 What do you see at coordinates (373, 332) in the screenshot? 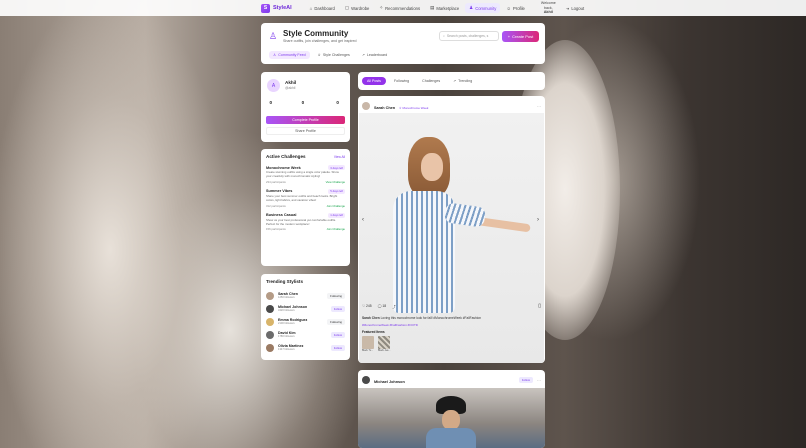
I see `featured-items-title: Featured Items` at bounding box center [373, 332].